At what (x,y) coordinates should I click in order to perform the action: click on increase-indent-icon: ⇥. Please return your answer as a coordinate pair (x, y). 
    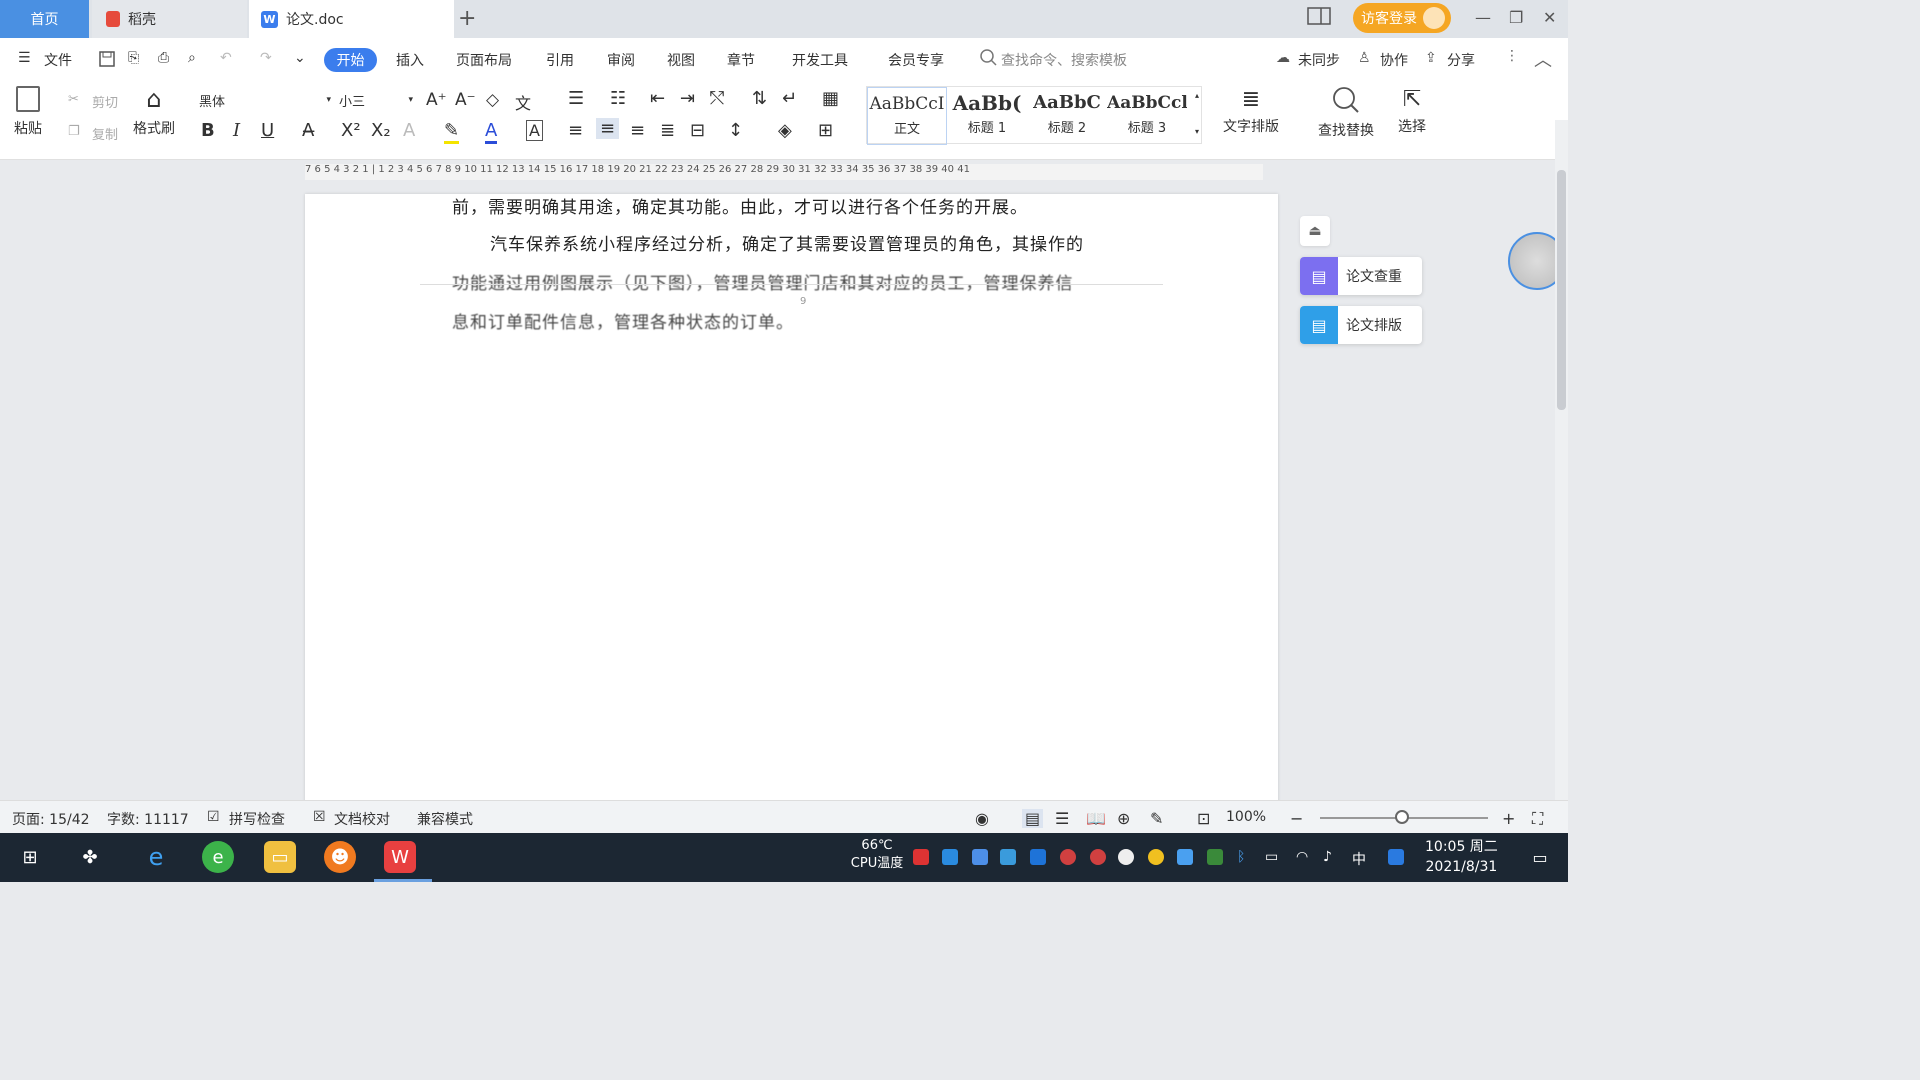
    Looking at the image, I should click on (687, 98).